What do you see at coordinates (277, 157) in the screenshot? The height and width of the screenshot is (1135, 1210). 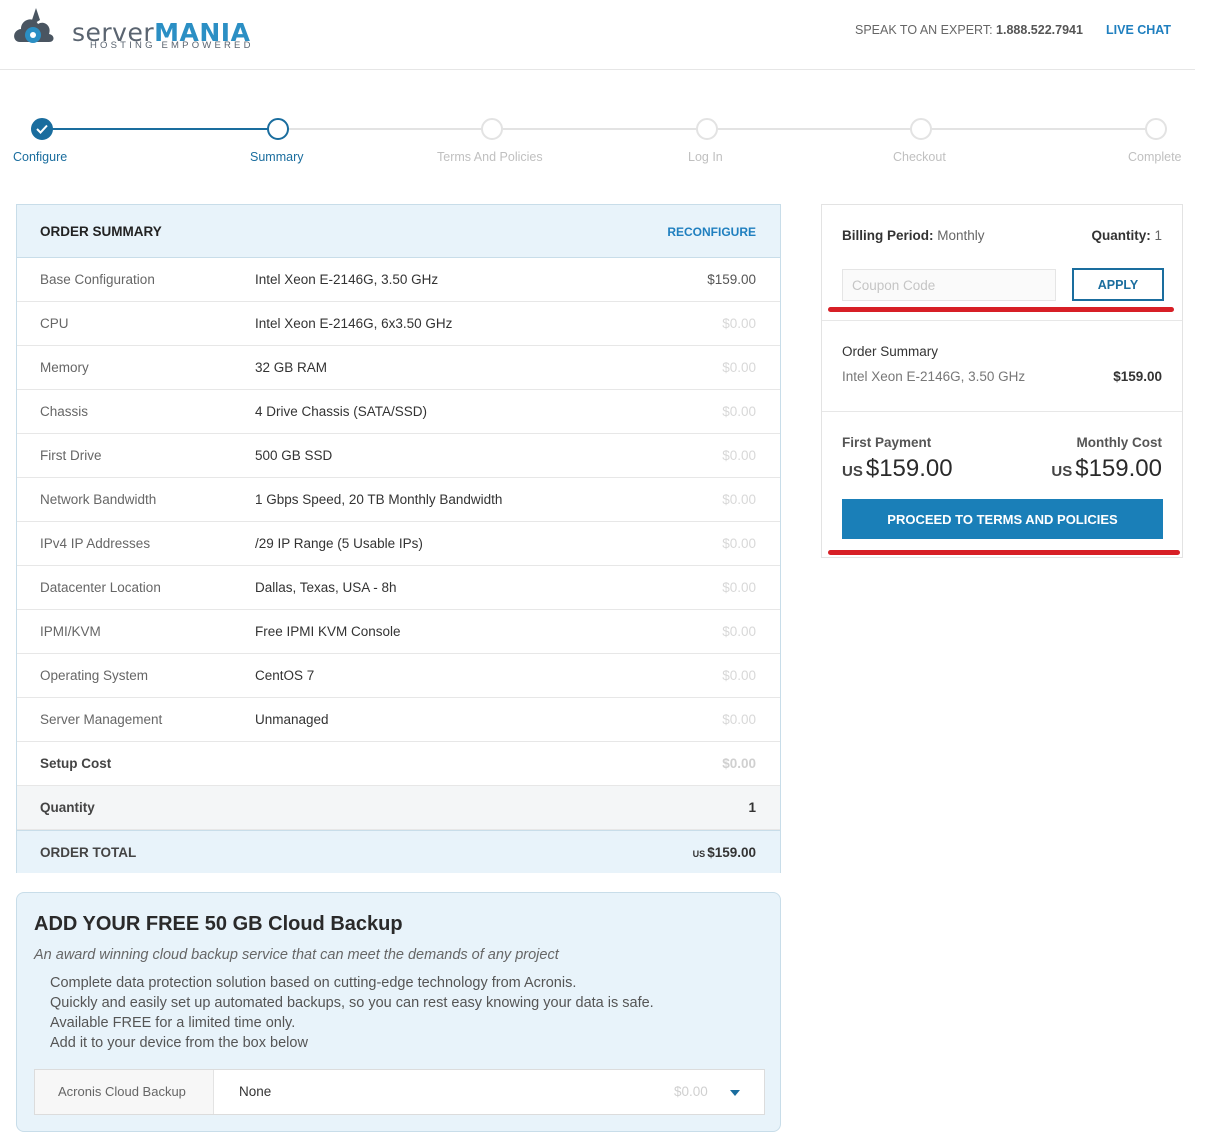 I see `step-summary-label: Summary` at bounding box center [277, 157].